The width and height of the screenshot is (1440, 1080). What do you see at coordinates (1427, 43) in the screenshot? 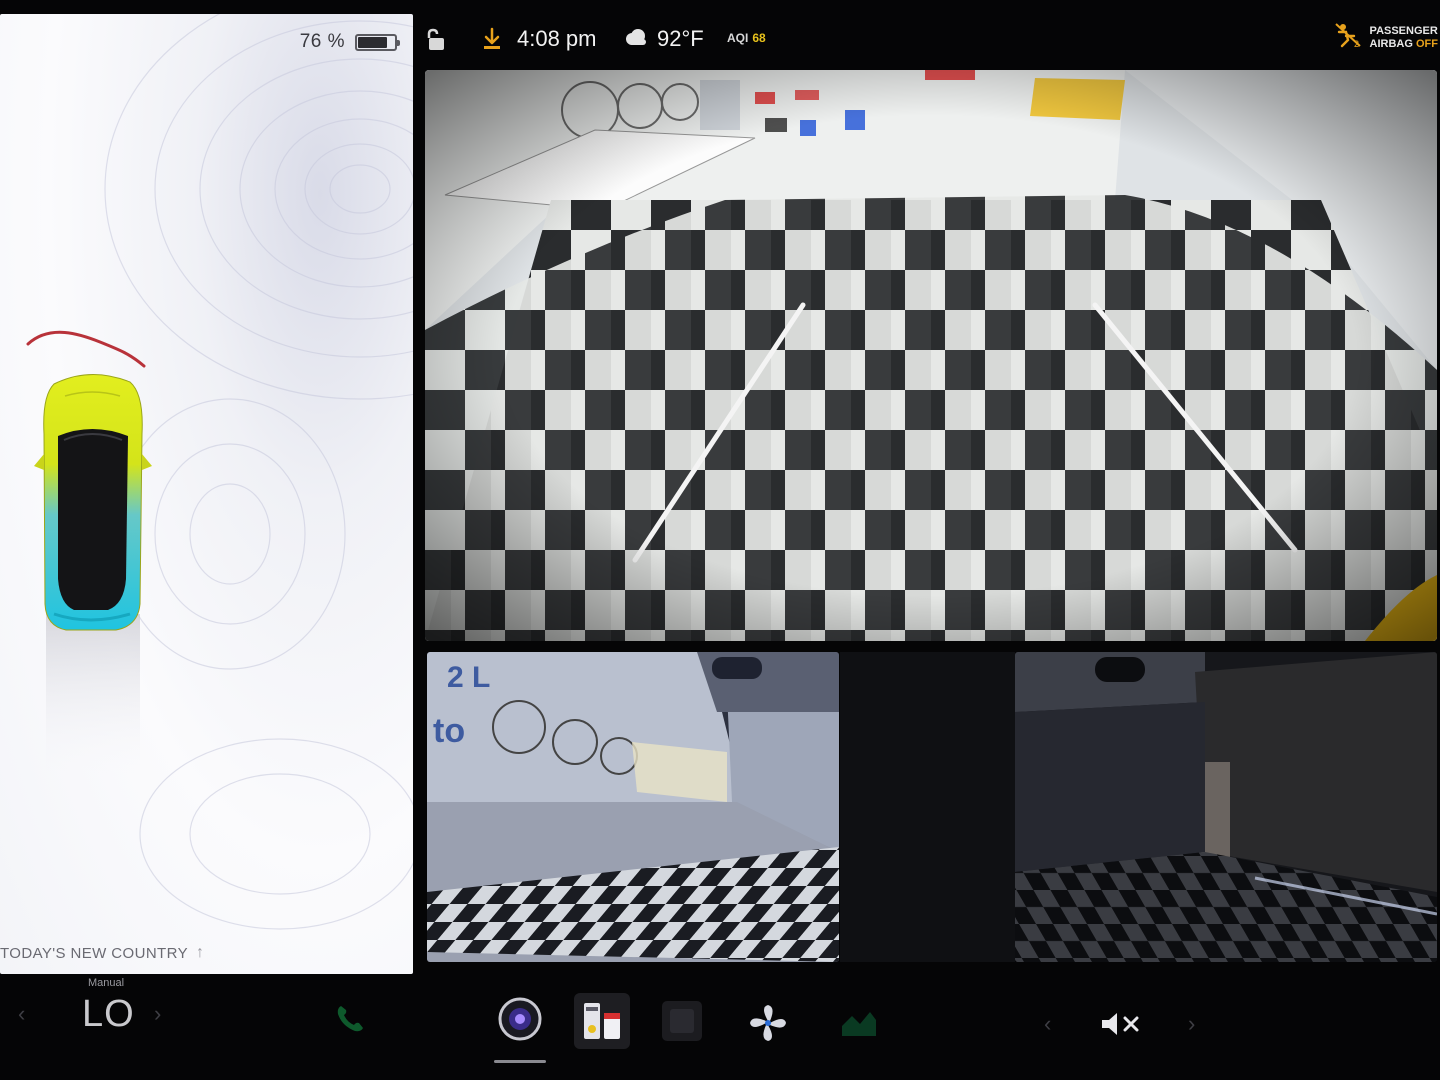
I see `airbag-state: OFF` at bounding box center [1427, 43].